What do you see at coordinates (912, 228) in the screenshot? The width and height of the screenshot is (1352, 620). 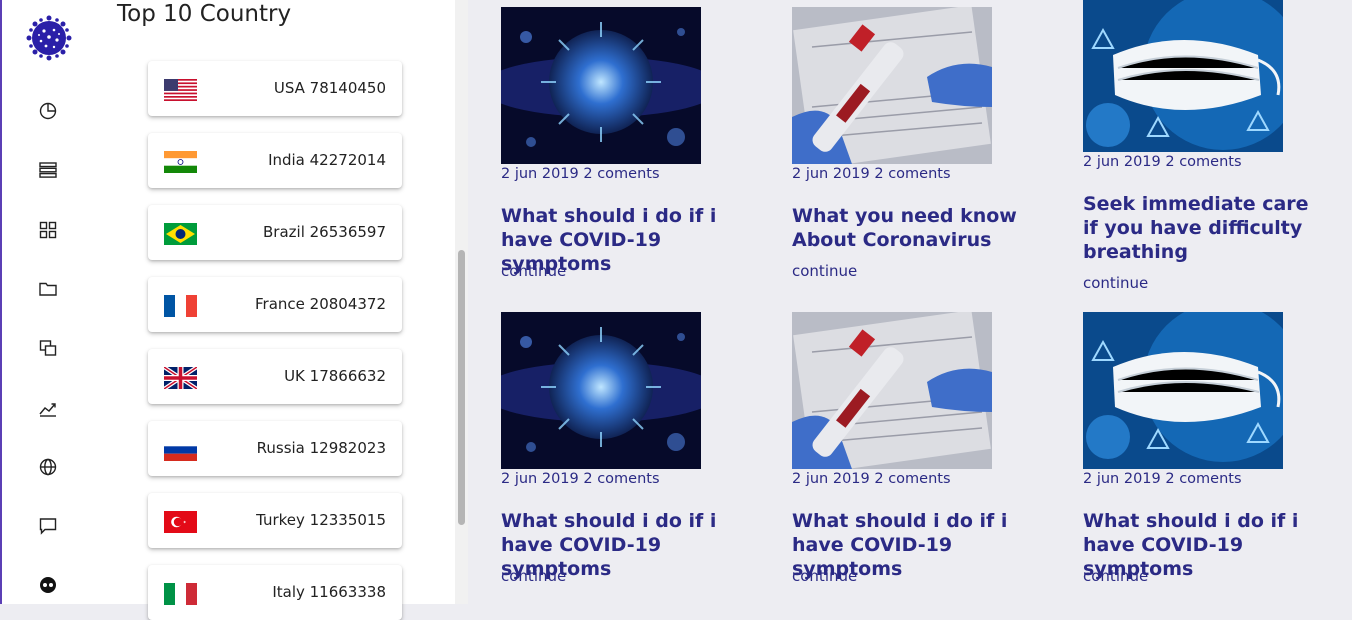 I see `article-title: What you need know About Coronavirus` at bounding box center [912, 228].